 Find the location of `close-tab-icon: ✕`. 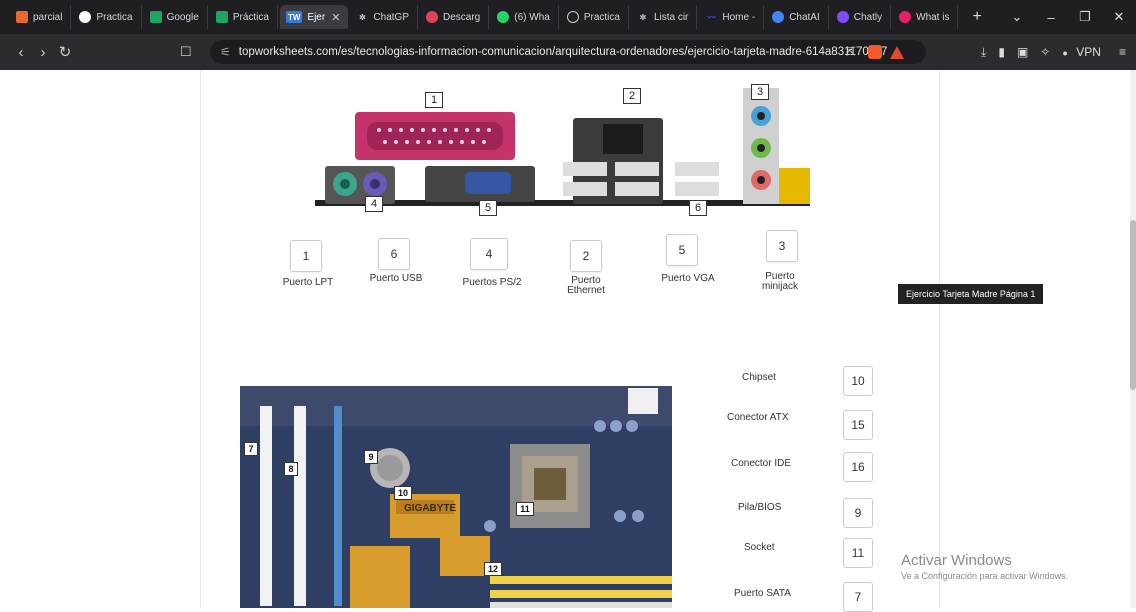

close-tab-icon: ✕ is located at coordinates (335, 17).